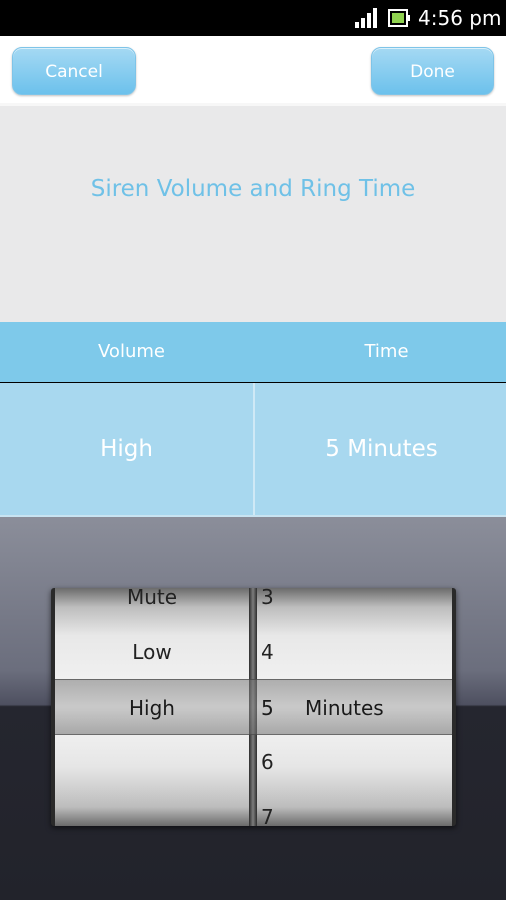 The height and width of the screenshot is (900, 506). What do you see at coordinates (344, 708) in the screenshot?
I see `time-unit-label: Minutes` at bounding box center [344, 708].